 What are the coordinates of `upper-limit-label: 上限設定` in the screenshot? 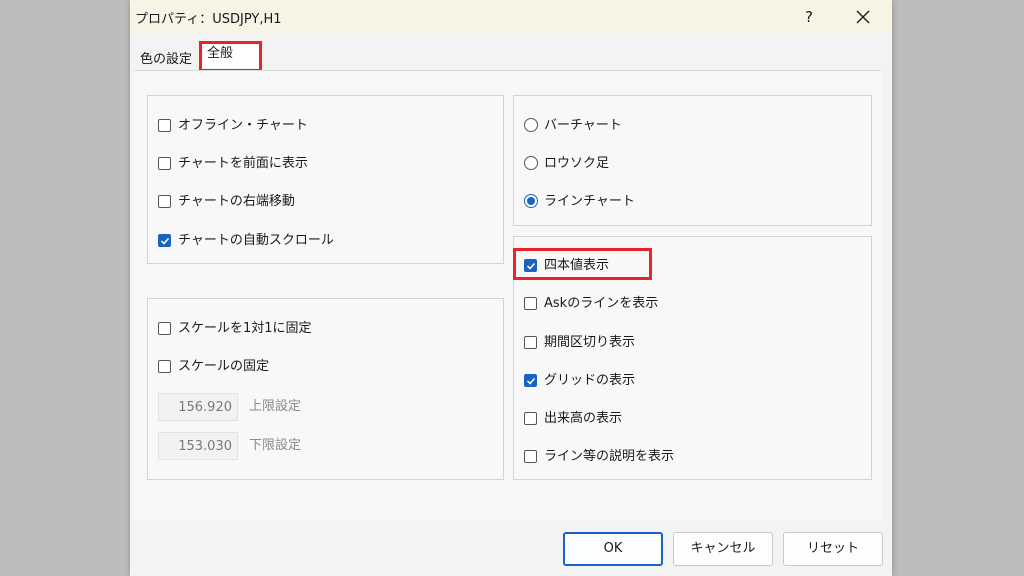 It's located at (275, 406).